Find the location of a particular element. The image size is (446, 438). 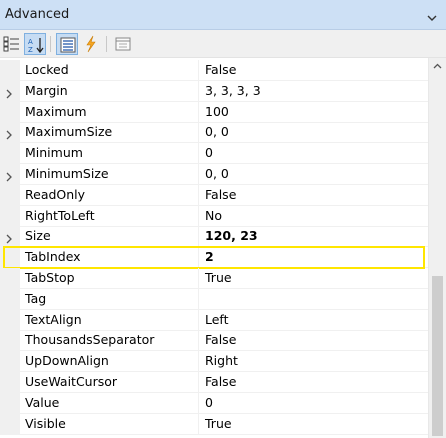

properties-icon is located at coordinates (68, 45).